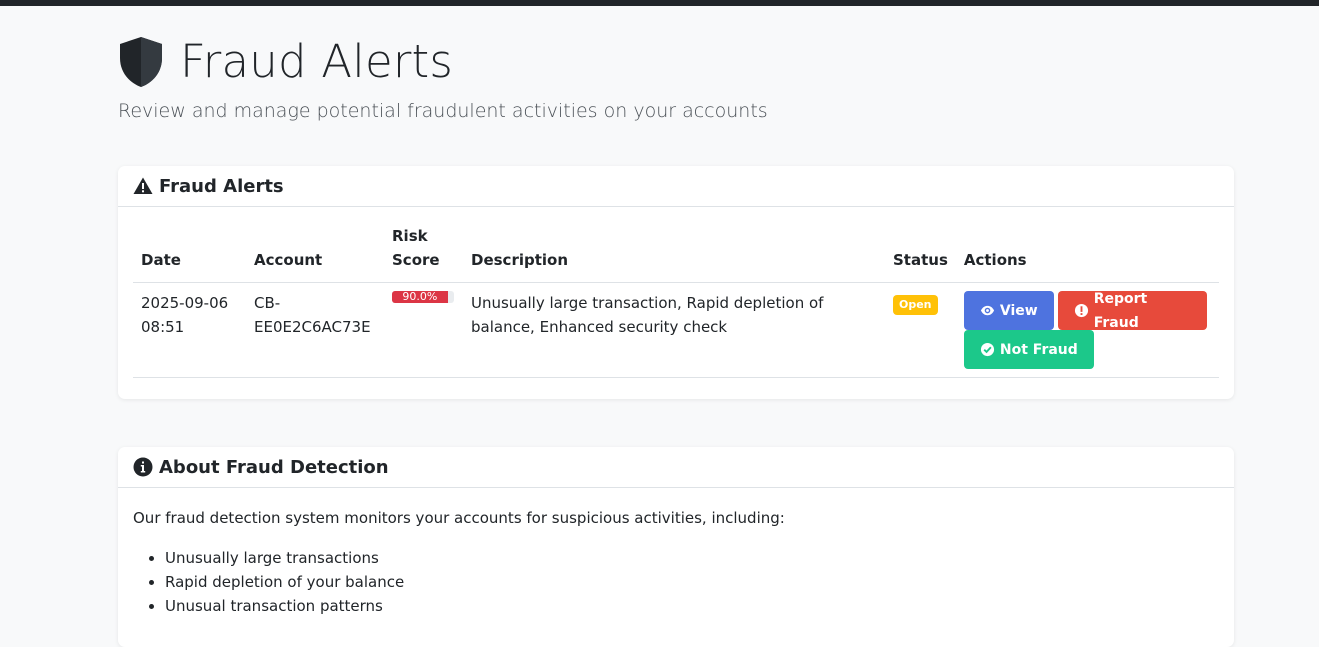 This screenshot has height=647, width=1319. I want to click on exclamation-circle-icon, so click(1081, 310).